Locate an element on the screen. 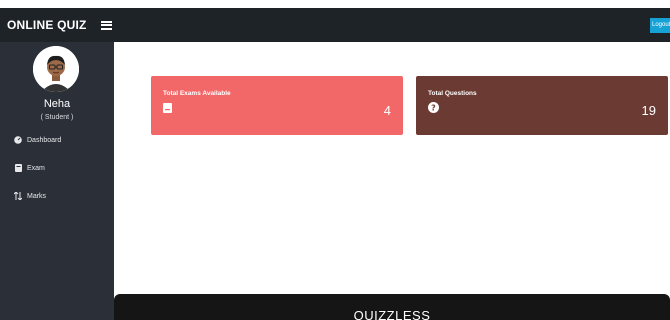  book-icon is located at coordinates (18, 168).